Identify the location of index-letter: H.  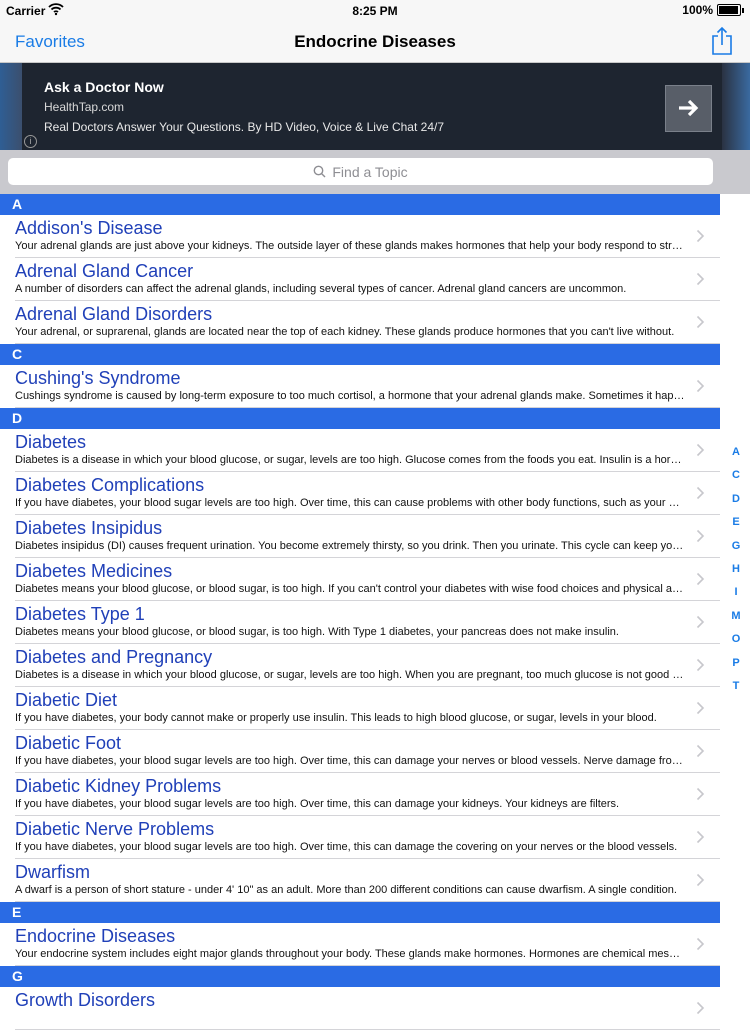
(736, 574).